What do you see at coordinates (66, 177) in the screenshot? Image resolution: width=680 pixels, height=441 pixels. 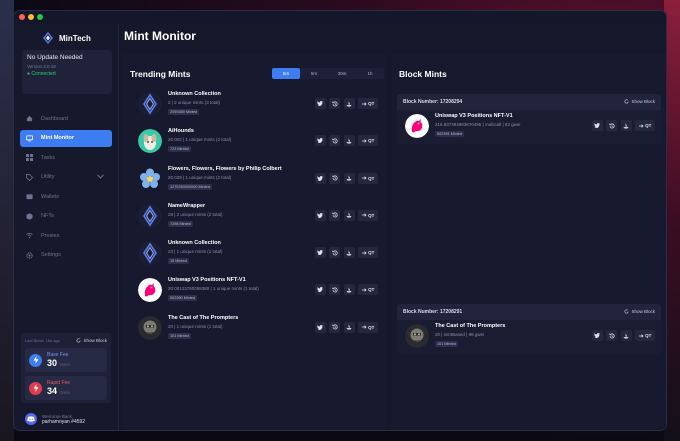 I see `sidebar-item-utility: Utility` at bounding box center [66, 177].